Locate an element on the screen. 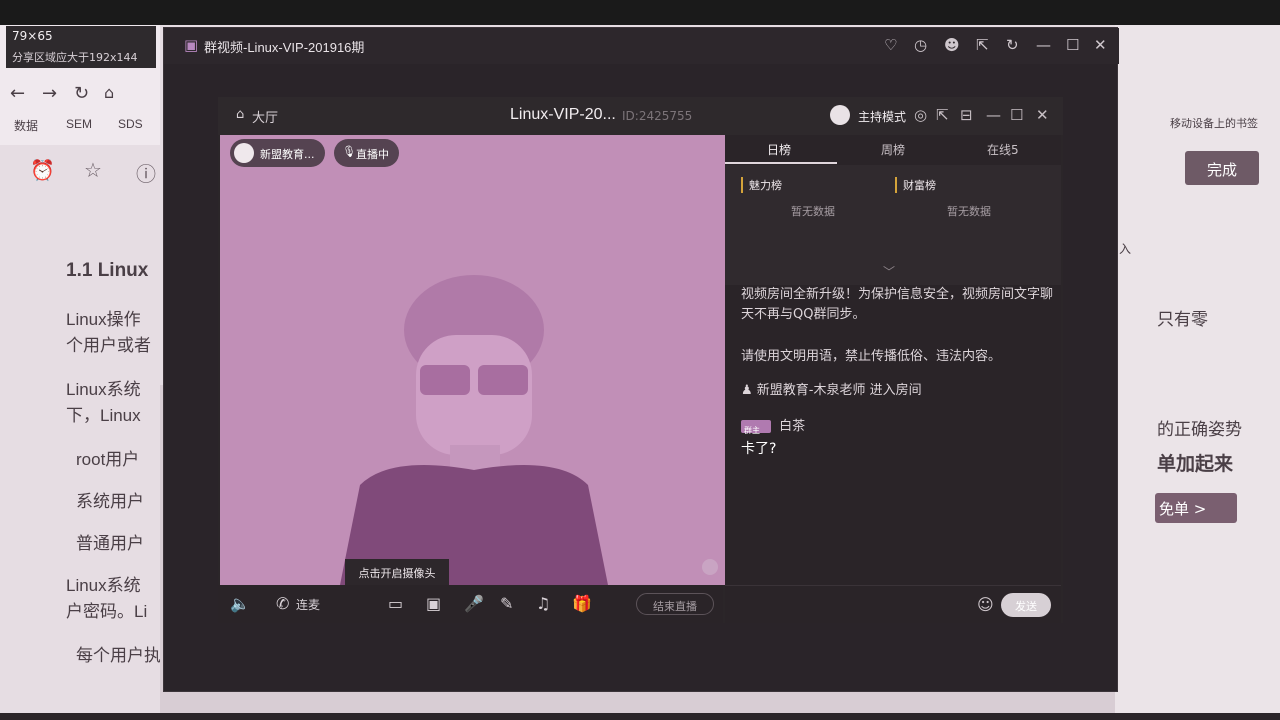 Image resolution: width=1280 pixels, height=720 pixels. phone-icon: ✆ is located at coordinates (282, 603).